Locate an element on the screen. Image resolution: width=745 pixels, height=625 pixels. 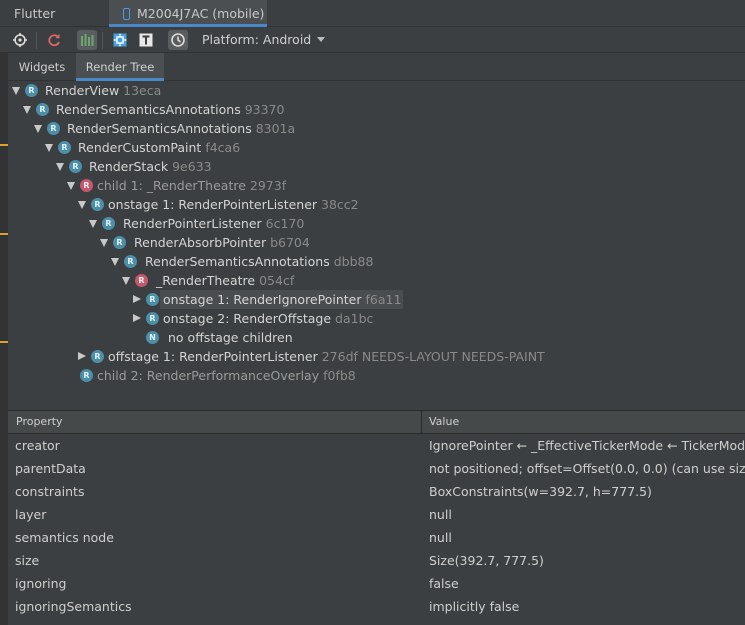
node-id: b6704 is located at coordinates (290, 242).